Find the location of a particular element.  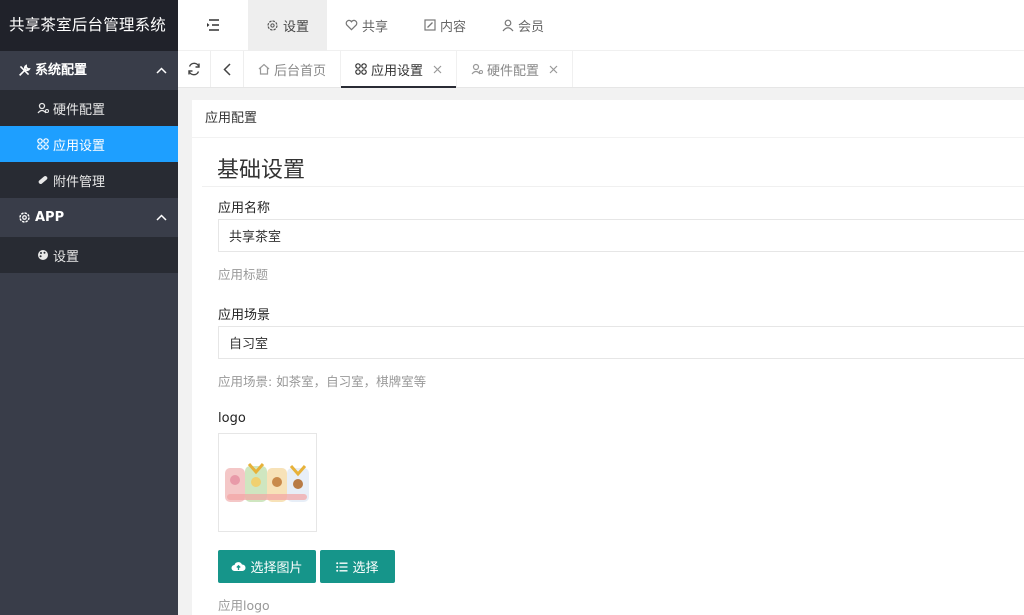

palette-icon is located at coordinates (42, 255).